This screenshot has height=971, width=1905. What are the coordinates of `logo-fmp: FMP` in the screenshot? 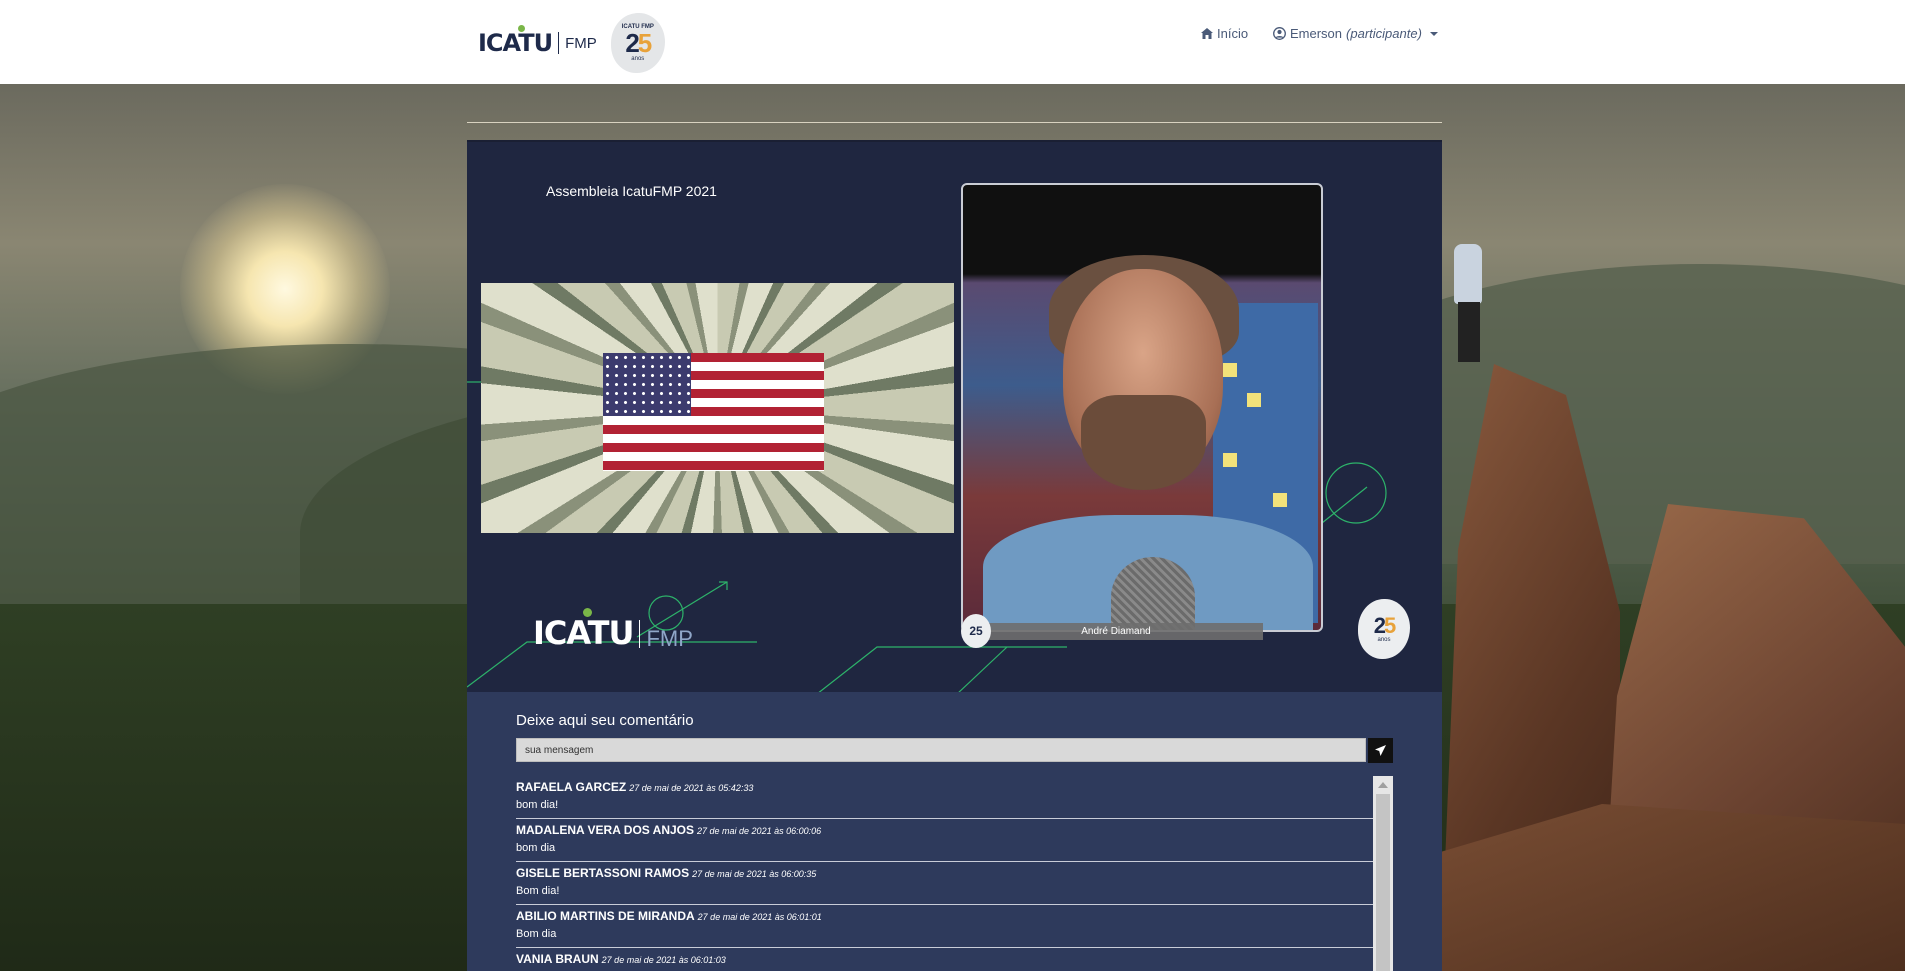 It's located at (581, 43).